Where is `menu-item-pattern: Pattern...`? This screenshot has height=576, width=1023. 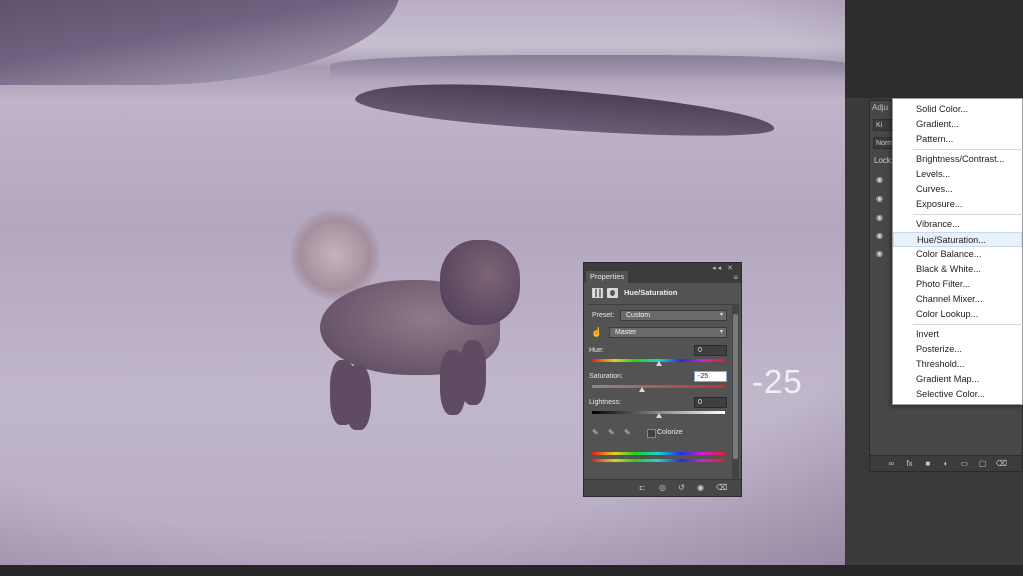 menu-item-pattern: Pattern... is located at coordinates (957, 139).